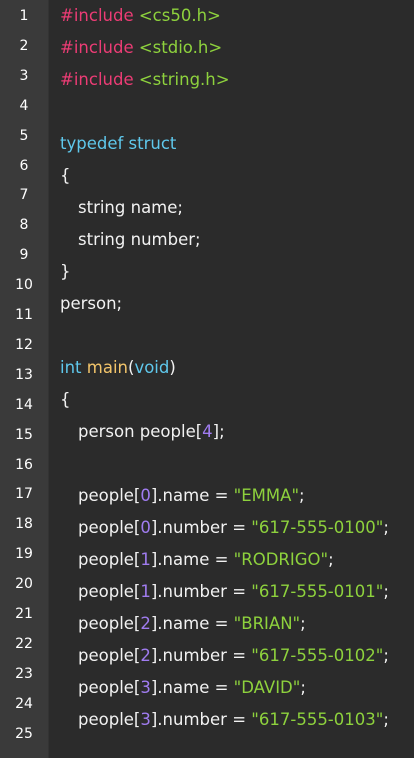  What do you see at coordinates (24, 165) in the screenshot?
I see `line-number: 6` at bounding box center [24, 165].